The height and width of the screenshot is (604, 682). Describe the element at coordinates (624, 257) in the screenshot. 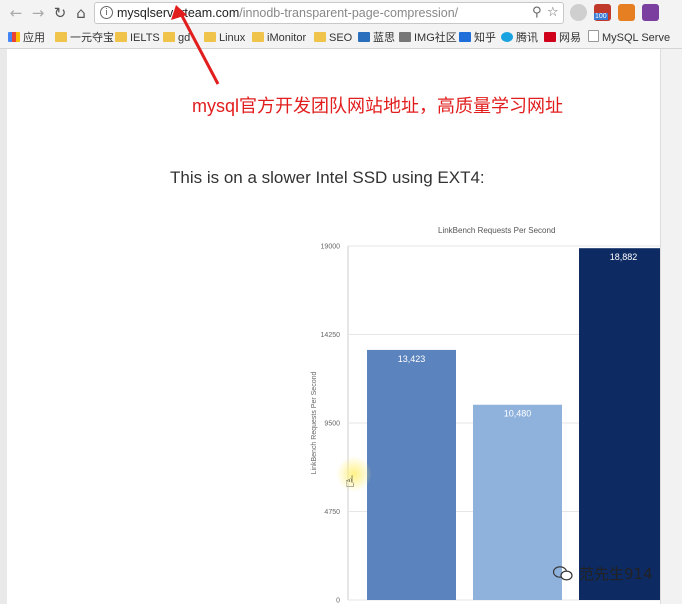

I see `bar-value-label: 18,882` at that location.